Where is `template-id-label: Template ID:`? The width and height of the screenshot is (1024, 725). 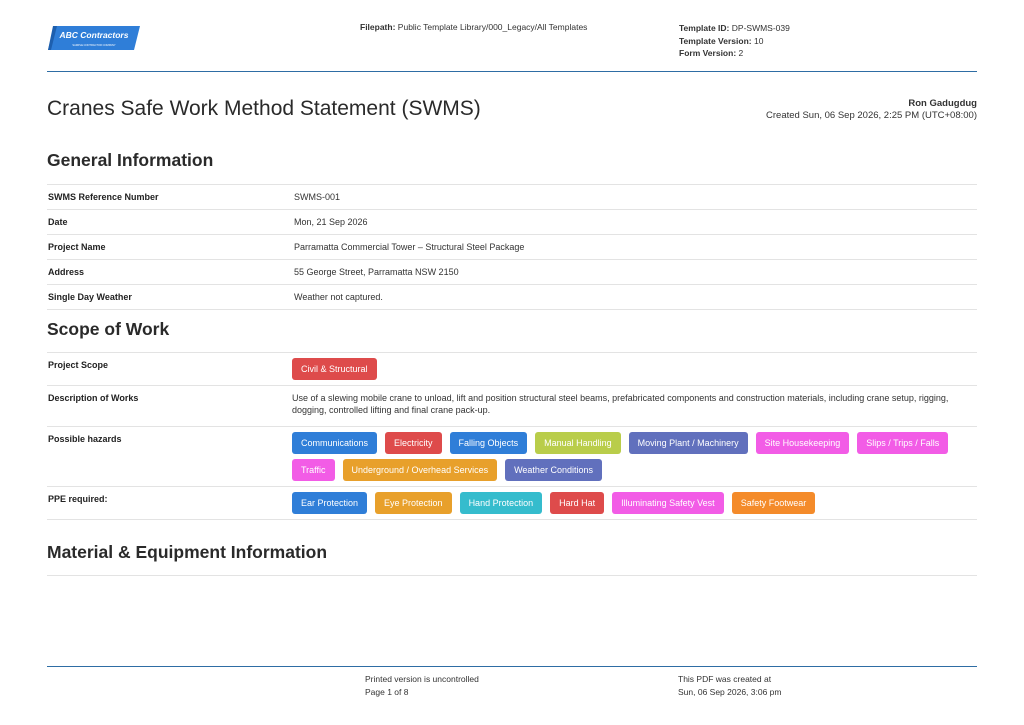 template-id-label: Template ID: is located at coordinates (704, 28).